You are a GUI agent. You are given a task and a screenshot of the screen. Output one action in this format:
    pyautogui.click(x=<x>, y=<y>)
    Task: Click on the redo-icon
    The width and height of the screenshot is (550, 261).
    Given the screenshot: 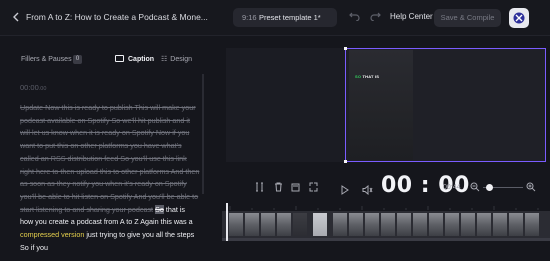 What is the action you would take?
    pyautogui.click(x=376, y=17)
    